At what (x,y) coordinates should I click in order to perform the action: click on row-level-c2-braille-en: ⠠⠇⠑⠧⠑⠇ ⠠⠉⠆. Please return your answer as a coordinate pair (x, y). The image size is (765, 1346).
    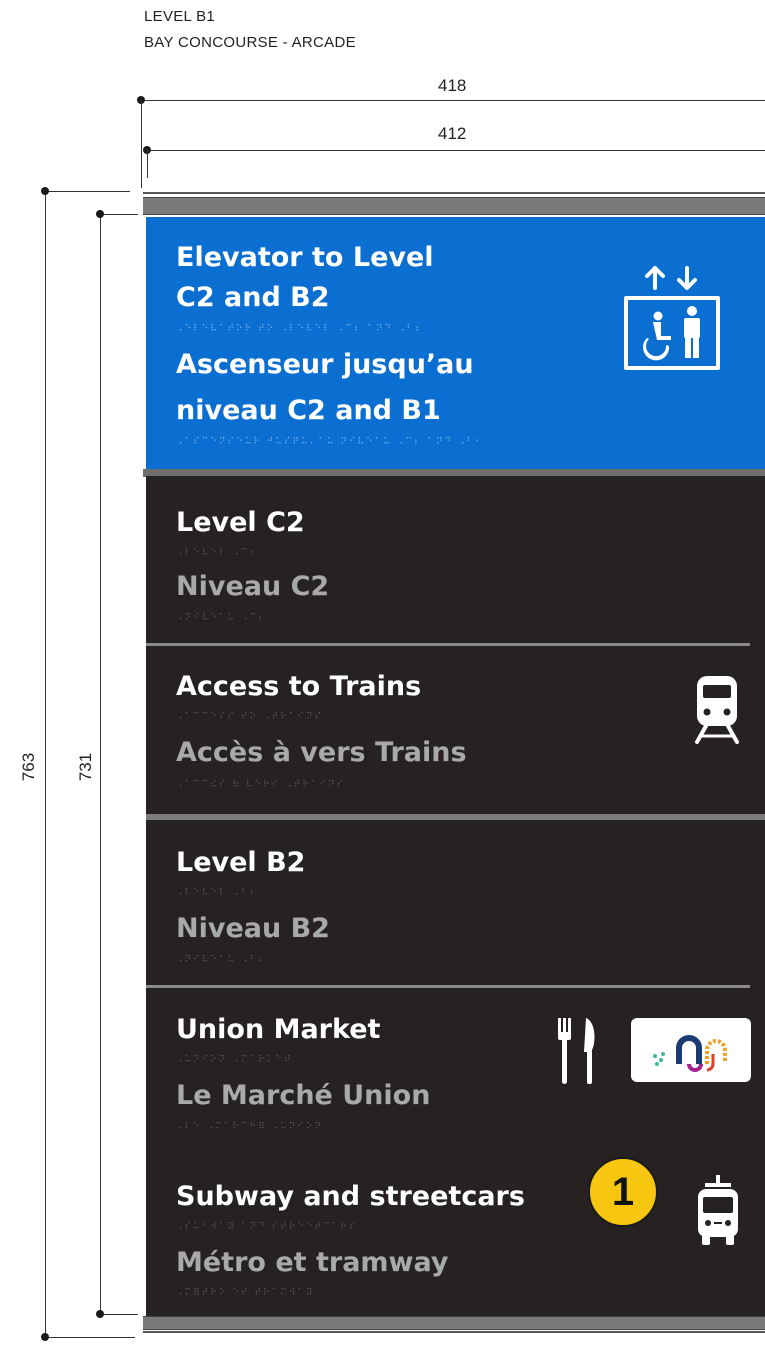
    Looking at the image, I should click on (217, 553).